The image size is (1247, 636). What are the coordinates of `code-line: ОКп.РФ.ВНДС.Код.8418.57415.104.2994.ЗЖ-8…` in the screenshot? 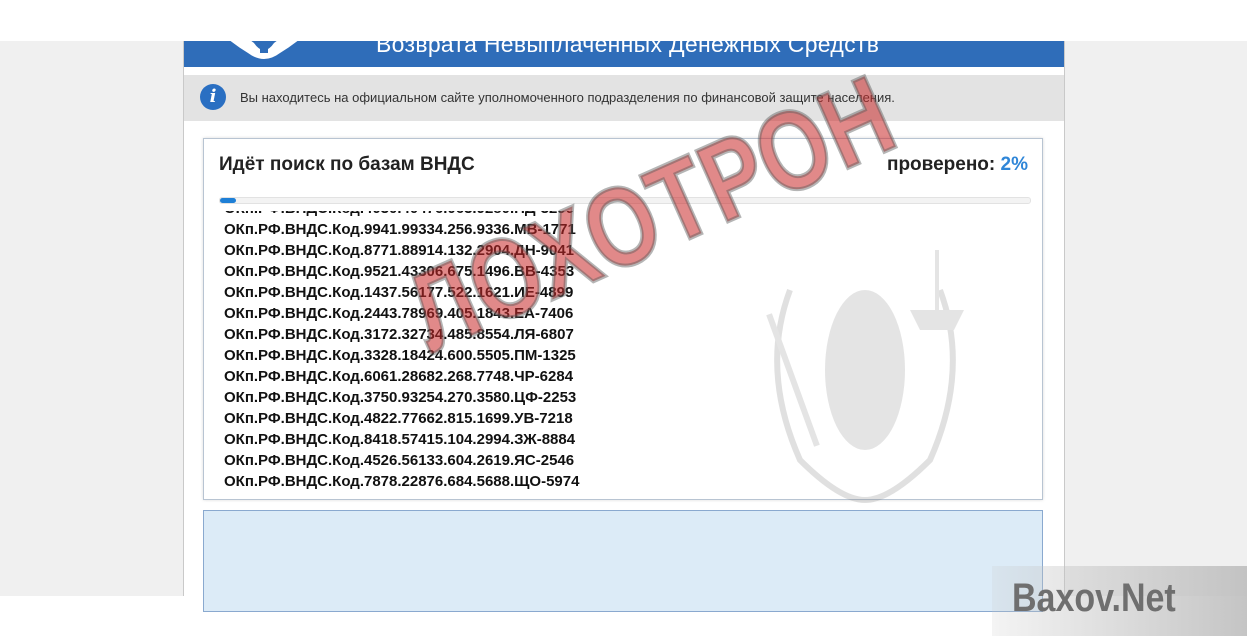 It's located at (400, 439).